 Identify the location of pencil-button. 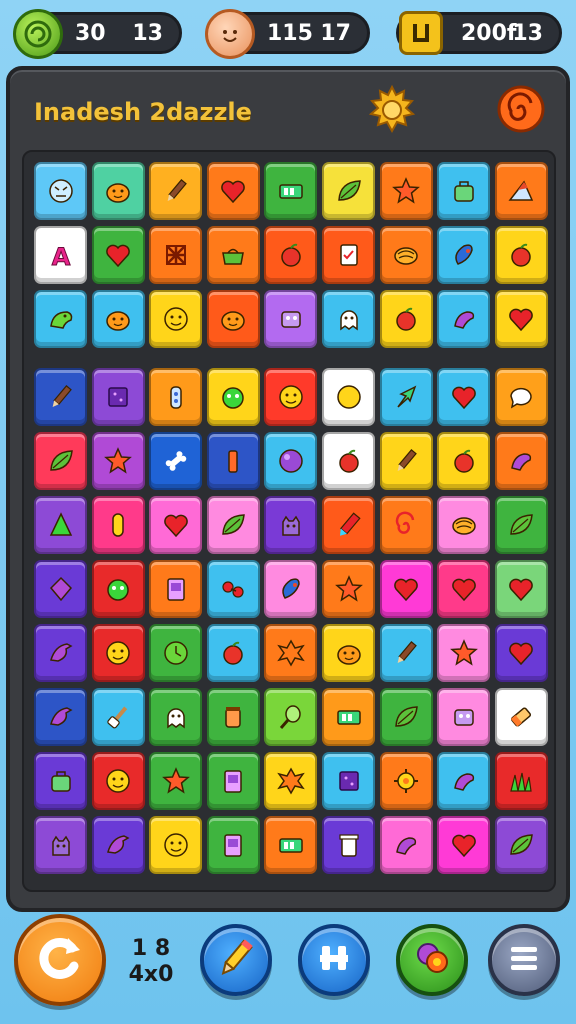
(236, 960).